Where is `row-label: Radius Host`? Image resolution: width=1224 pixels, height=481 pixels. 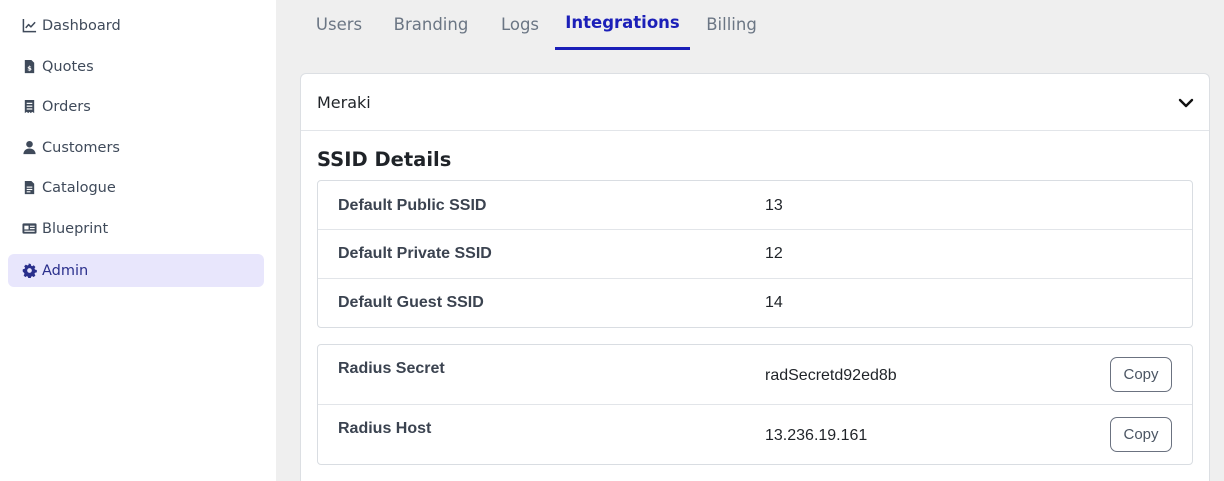
row-label: Radius Host is located at coordinates (385, 428).